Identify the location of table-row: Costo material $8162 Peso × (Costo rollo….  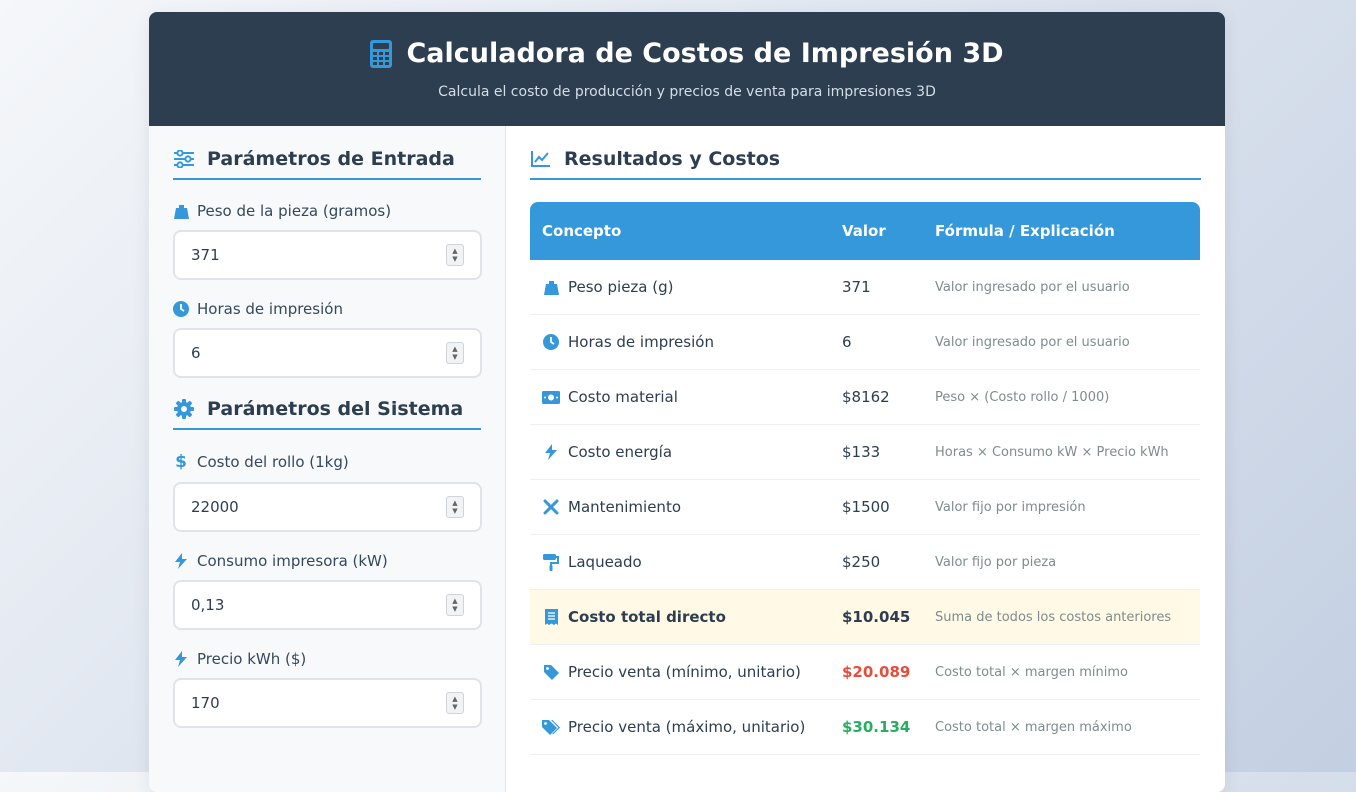
(865, 397).